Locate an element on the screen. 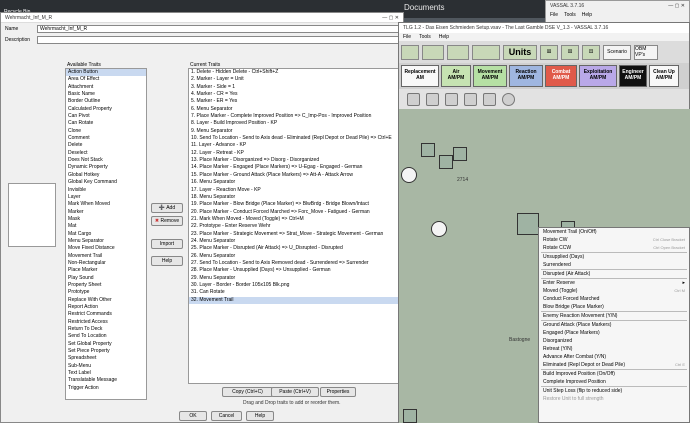 The width and height of the screenshot is (690, 423). copy-button: Copy (Ctrl+C) is located at coordinates (247, 392).